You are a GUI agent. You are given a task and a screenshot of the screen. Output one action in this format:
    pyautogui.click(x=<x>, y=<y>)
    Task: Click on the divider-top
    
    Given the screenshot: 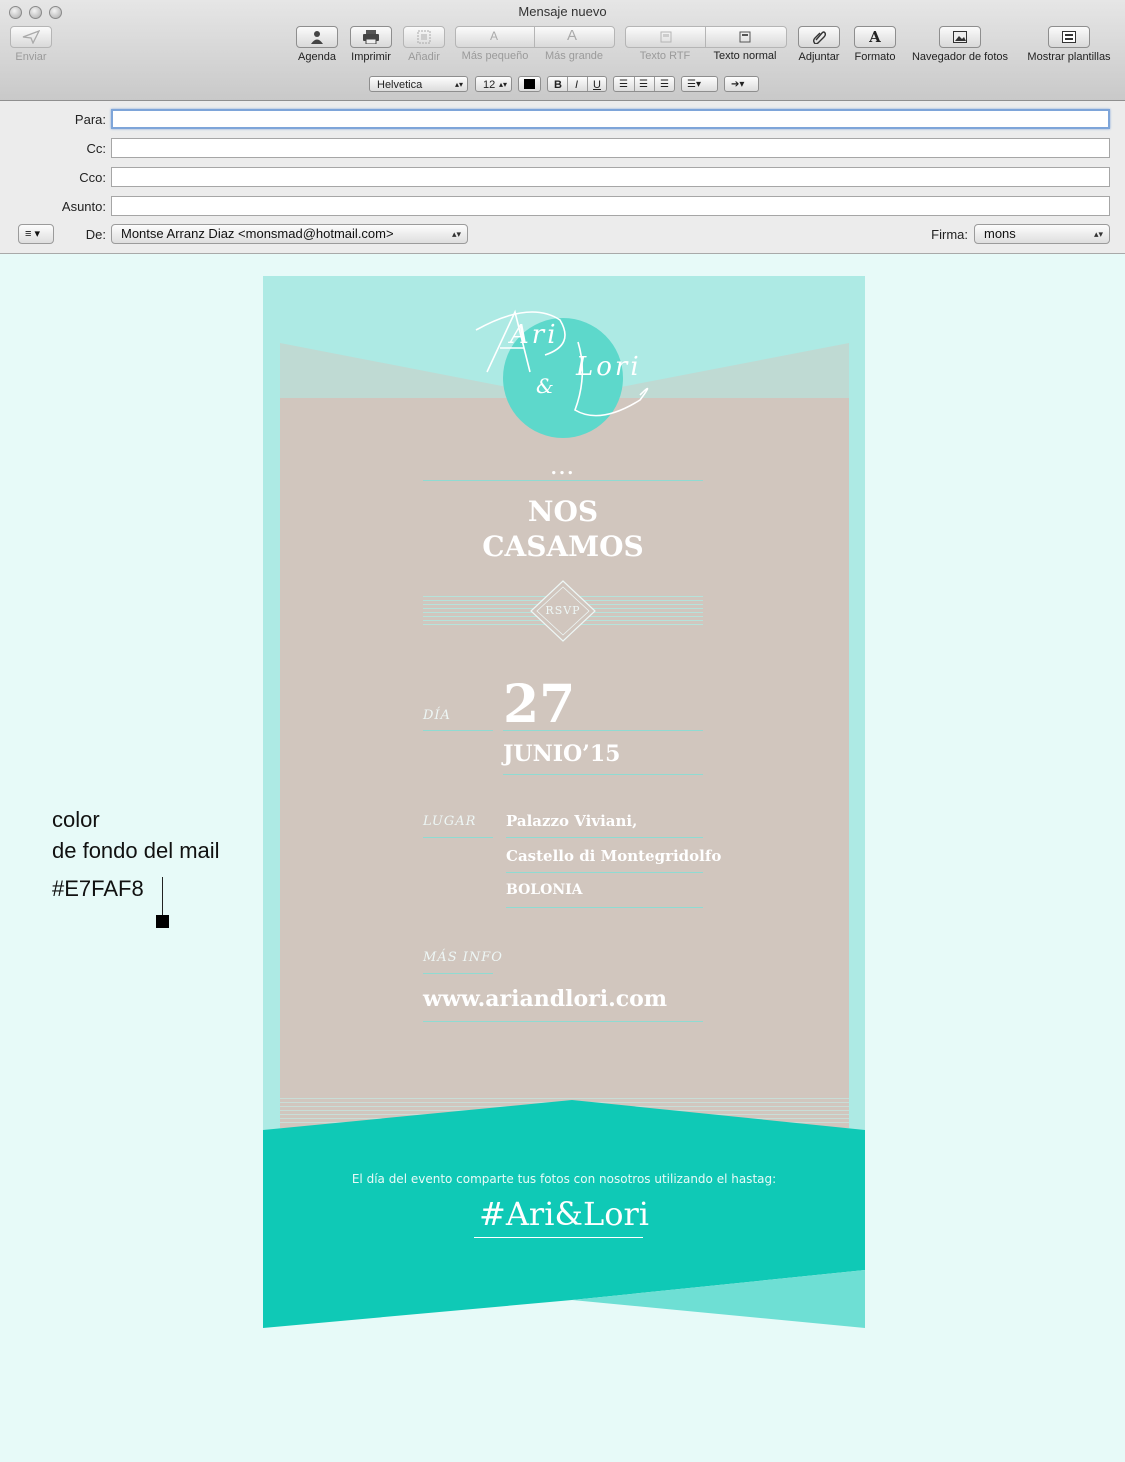 What is the action you would take?
    pyautogui.click(x=563, y=480)
    